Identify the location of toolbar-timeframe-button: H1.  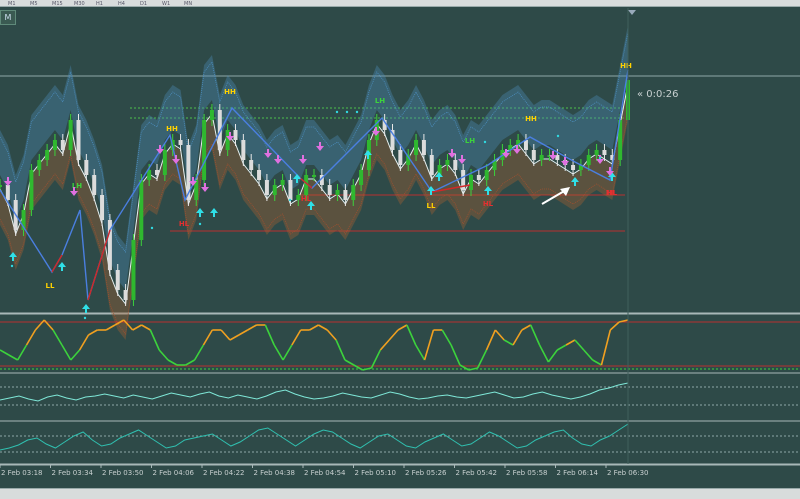
(99, 4).